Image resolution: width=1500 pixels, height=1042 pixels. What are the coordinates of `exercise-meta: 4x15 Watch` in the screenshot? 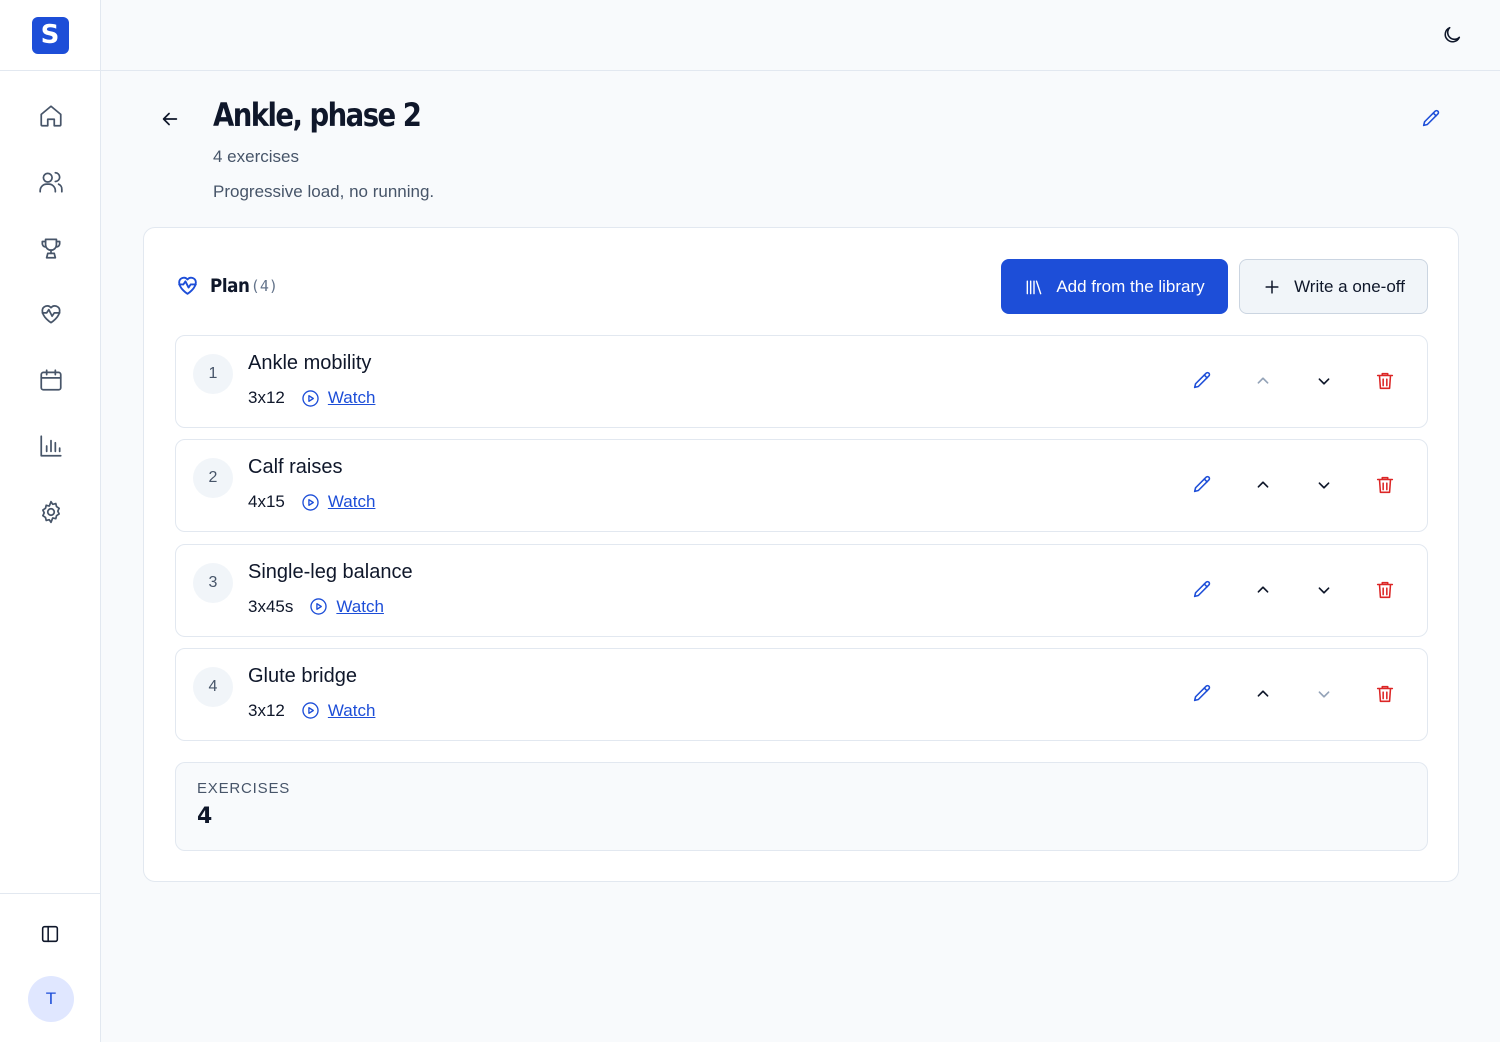 It's located at (311, 502).